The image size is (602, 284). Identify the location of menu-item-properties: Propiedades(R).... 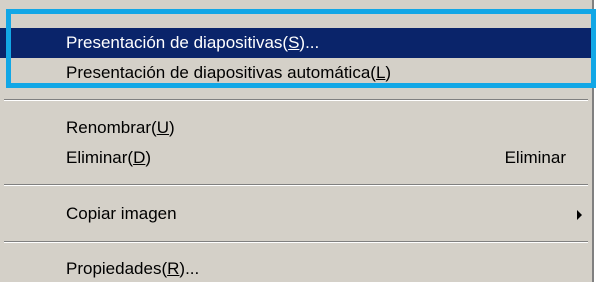
(296, 269).